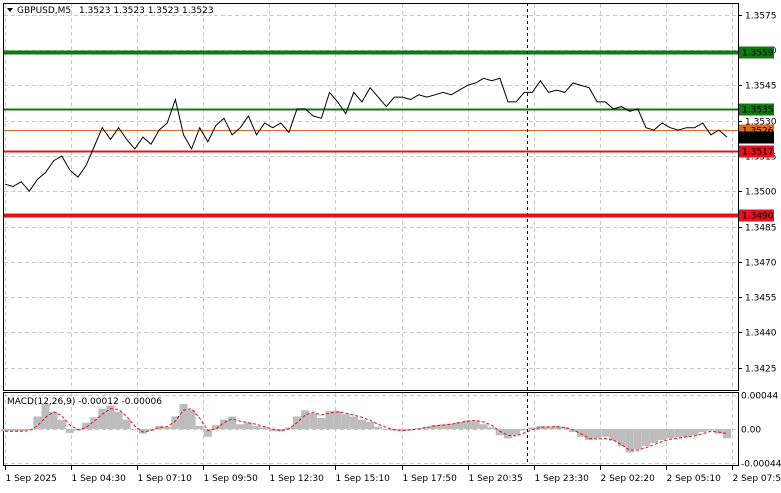 The width and height of the screenshot is (781, 493). I want to click on level-badge-label: 1.3559, so click(758, 54).